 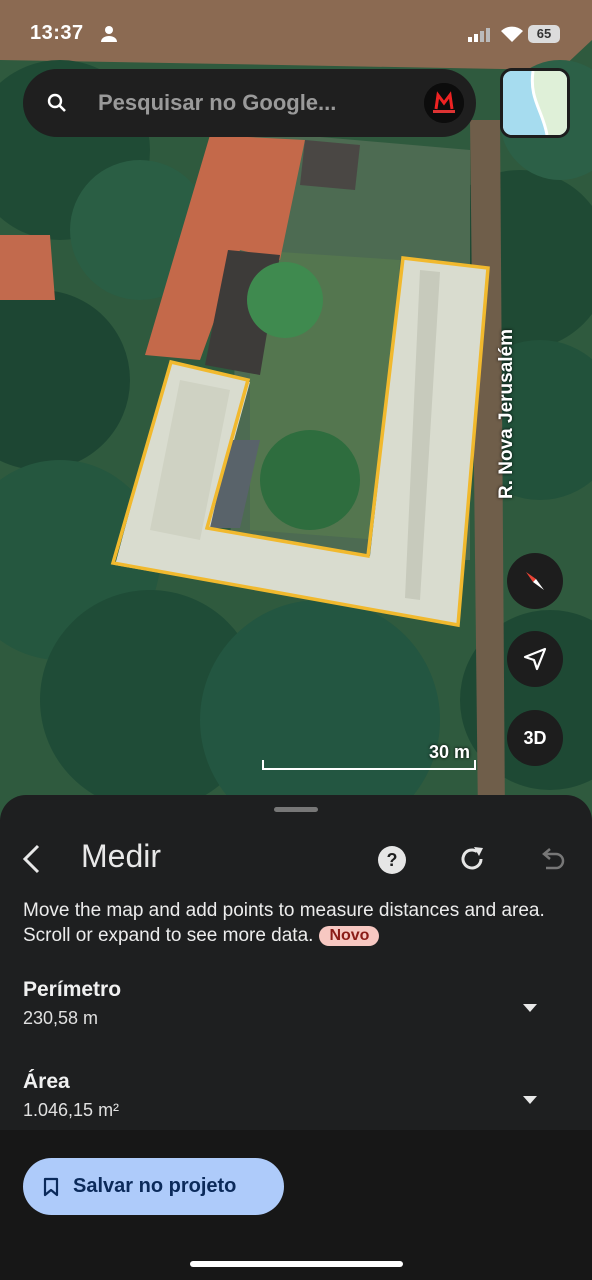 I want to click on drag-handle, so click(x=296, y=809).